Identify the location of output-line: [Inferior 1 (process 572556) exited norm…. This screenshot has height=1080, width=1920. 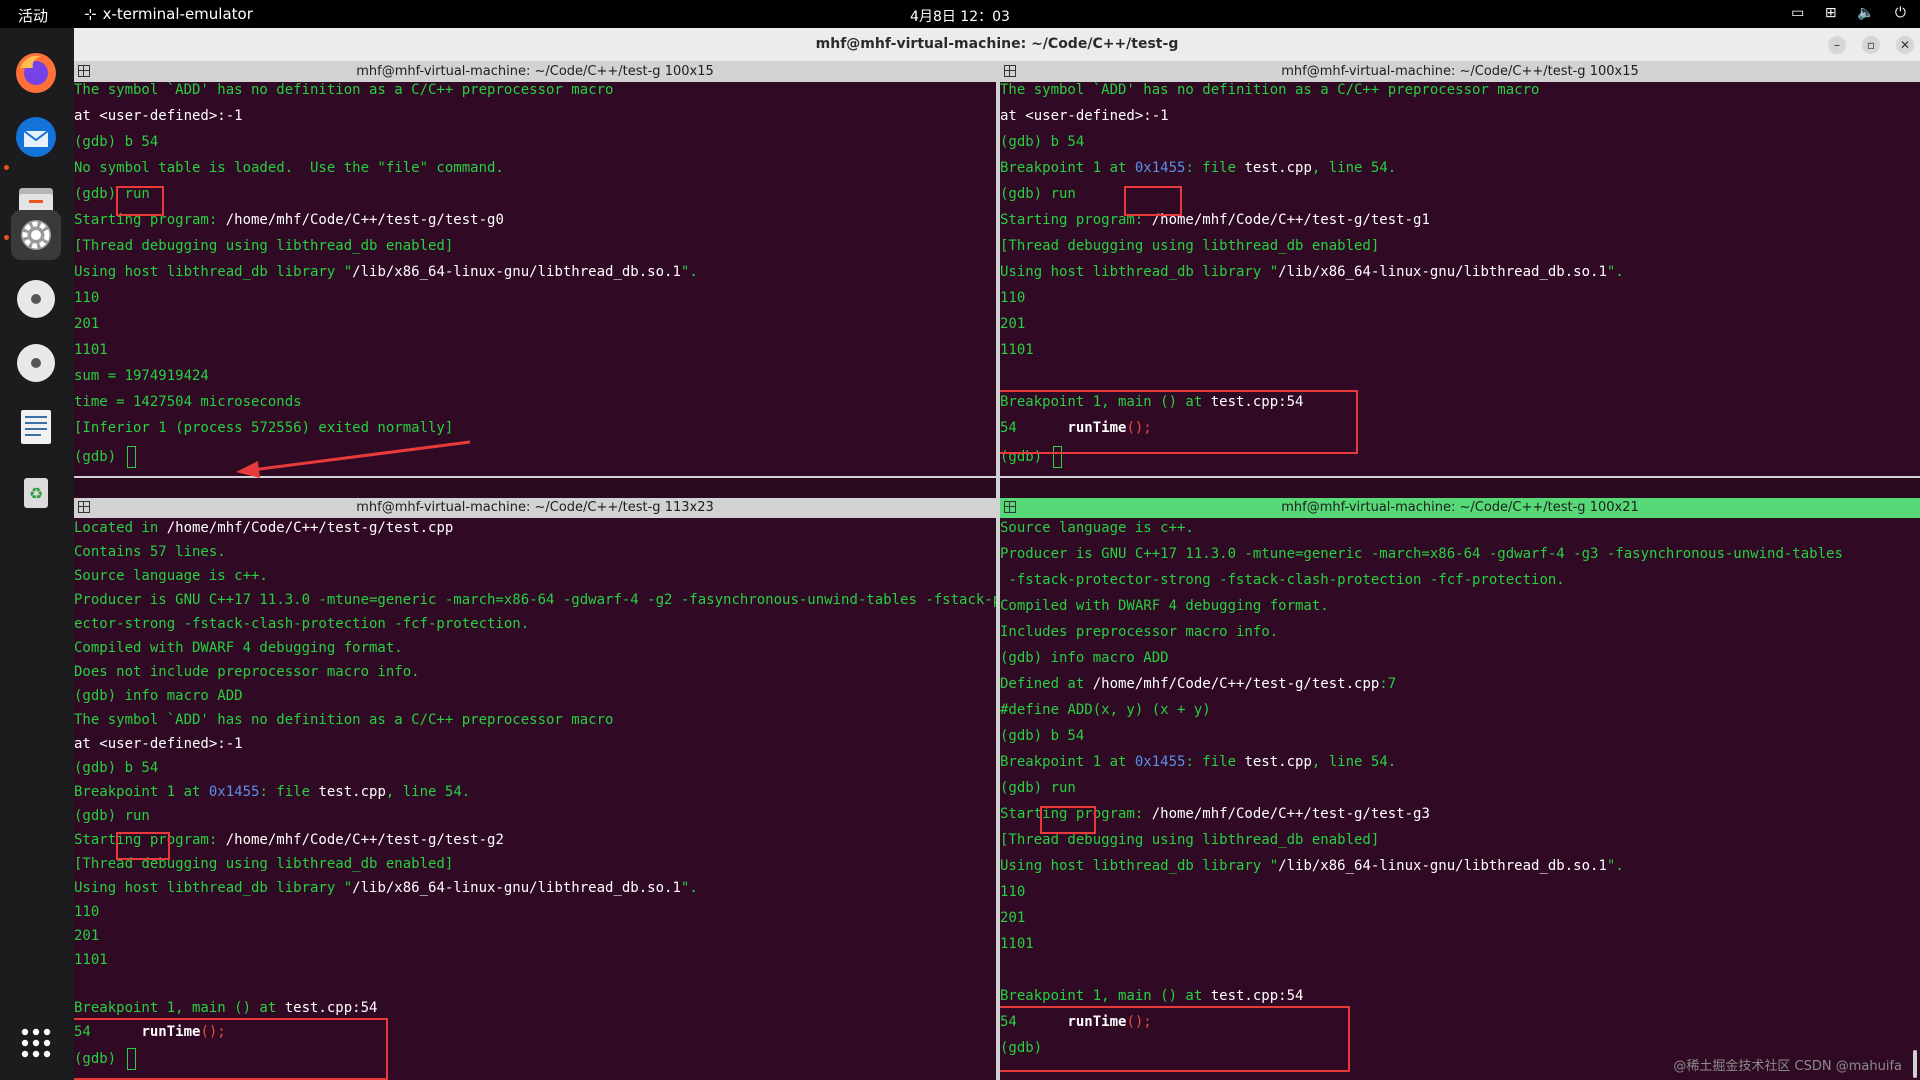
(264, 428).